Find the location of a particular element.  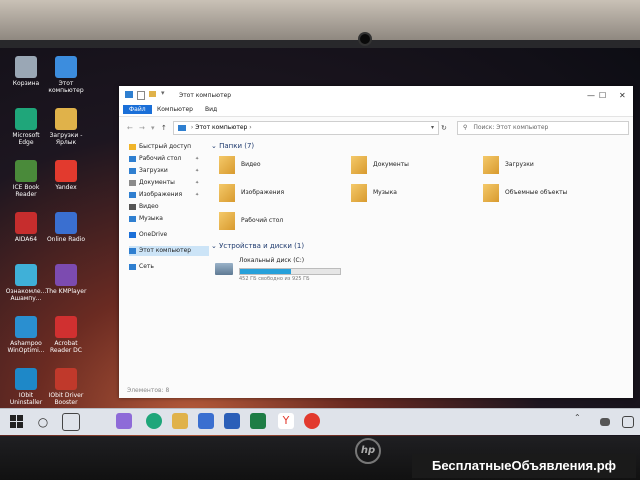

desktop-icon-label: ICE Book Reader is located at coordinates (26, 191).